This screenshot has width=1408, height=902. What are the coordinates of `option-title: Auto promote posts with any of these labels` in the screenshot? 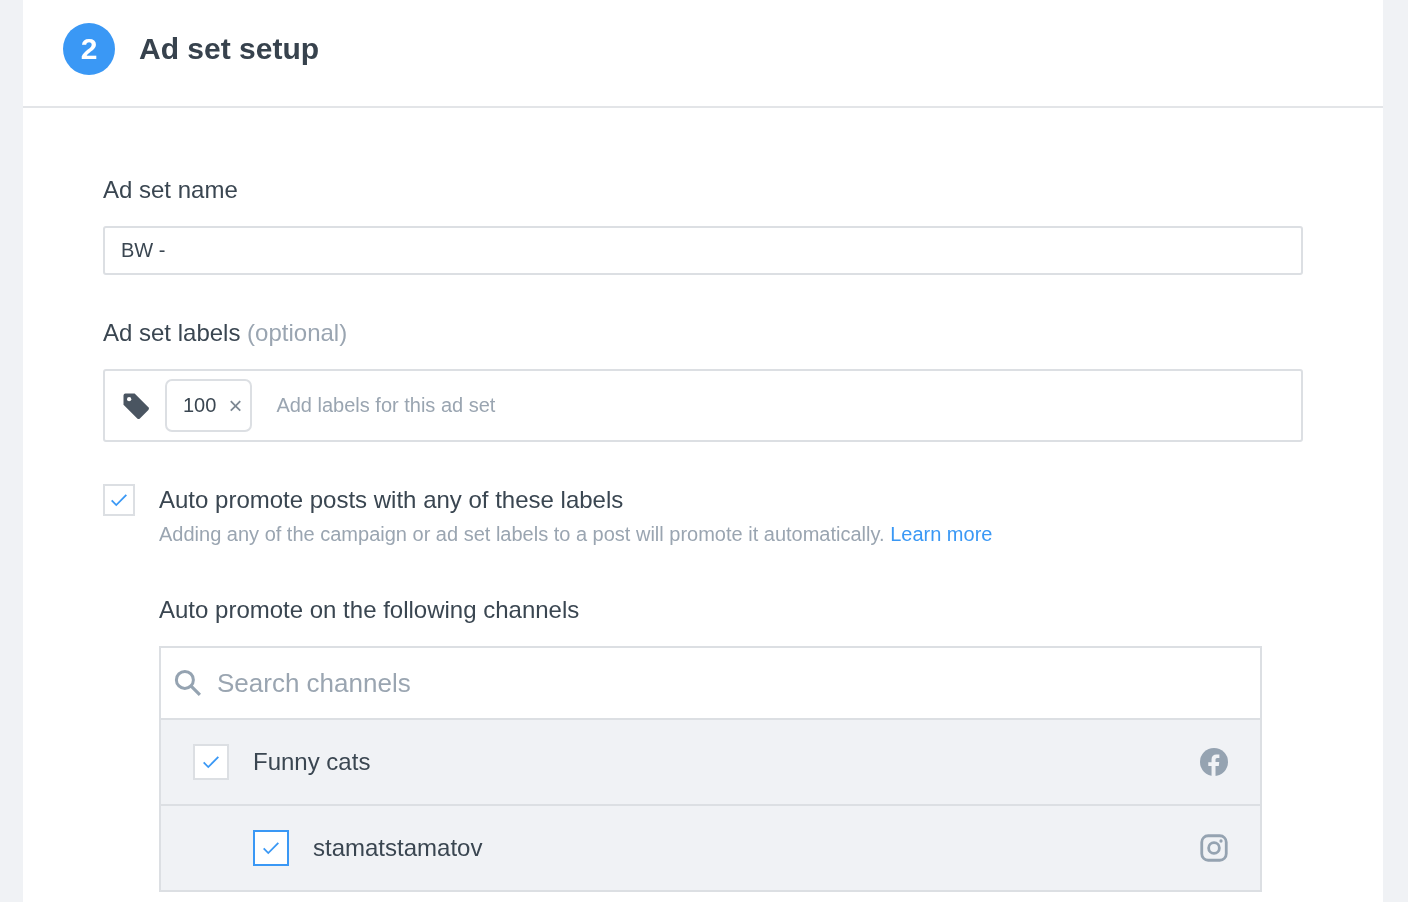 It's located at (392, 500).